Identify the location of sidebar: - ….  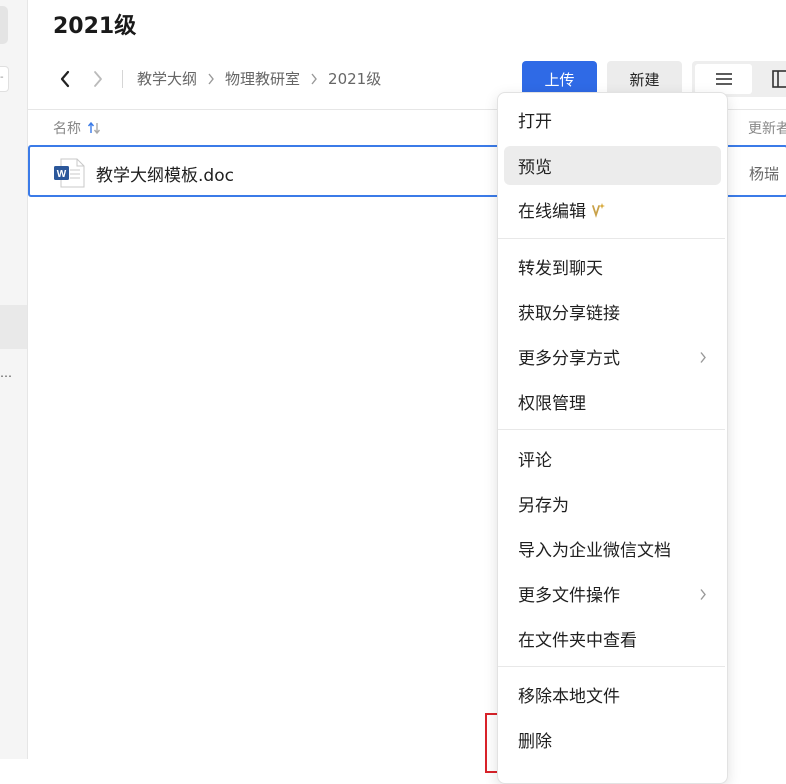
(14, 379).